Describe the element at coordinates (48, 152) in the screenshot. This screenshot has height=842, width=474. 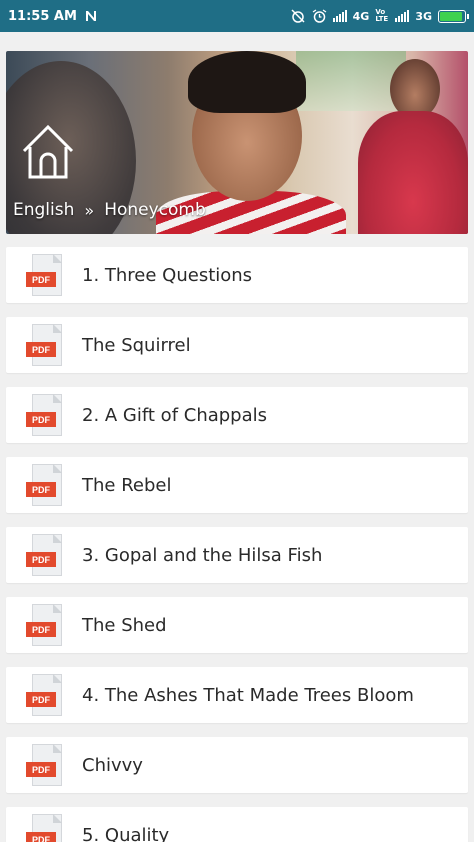
I see `home-icon` at that location.